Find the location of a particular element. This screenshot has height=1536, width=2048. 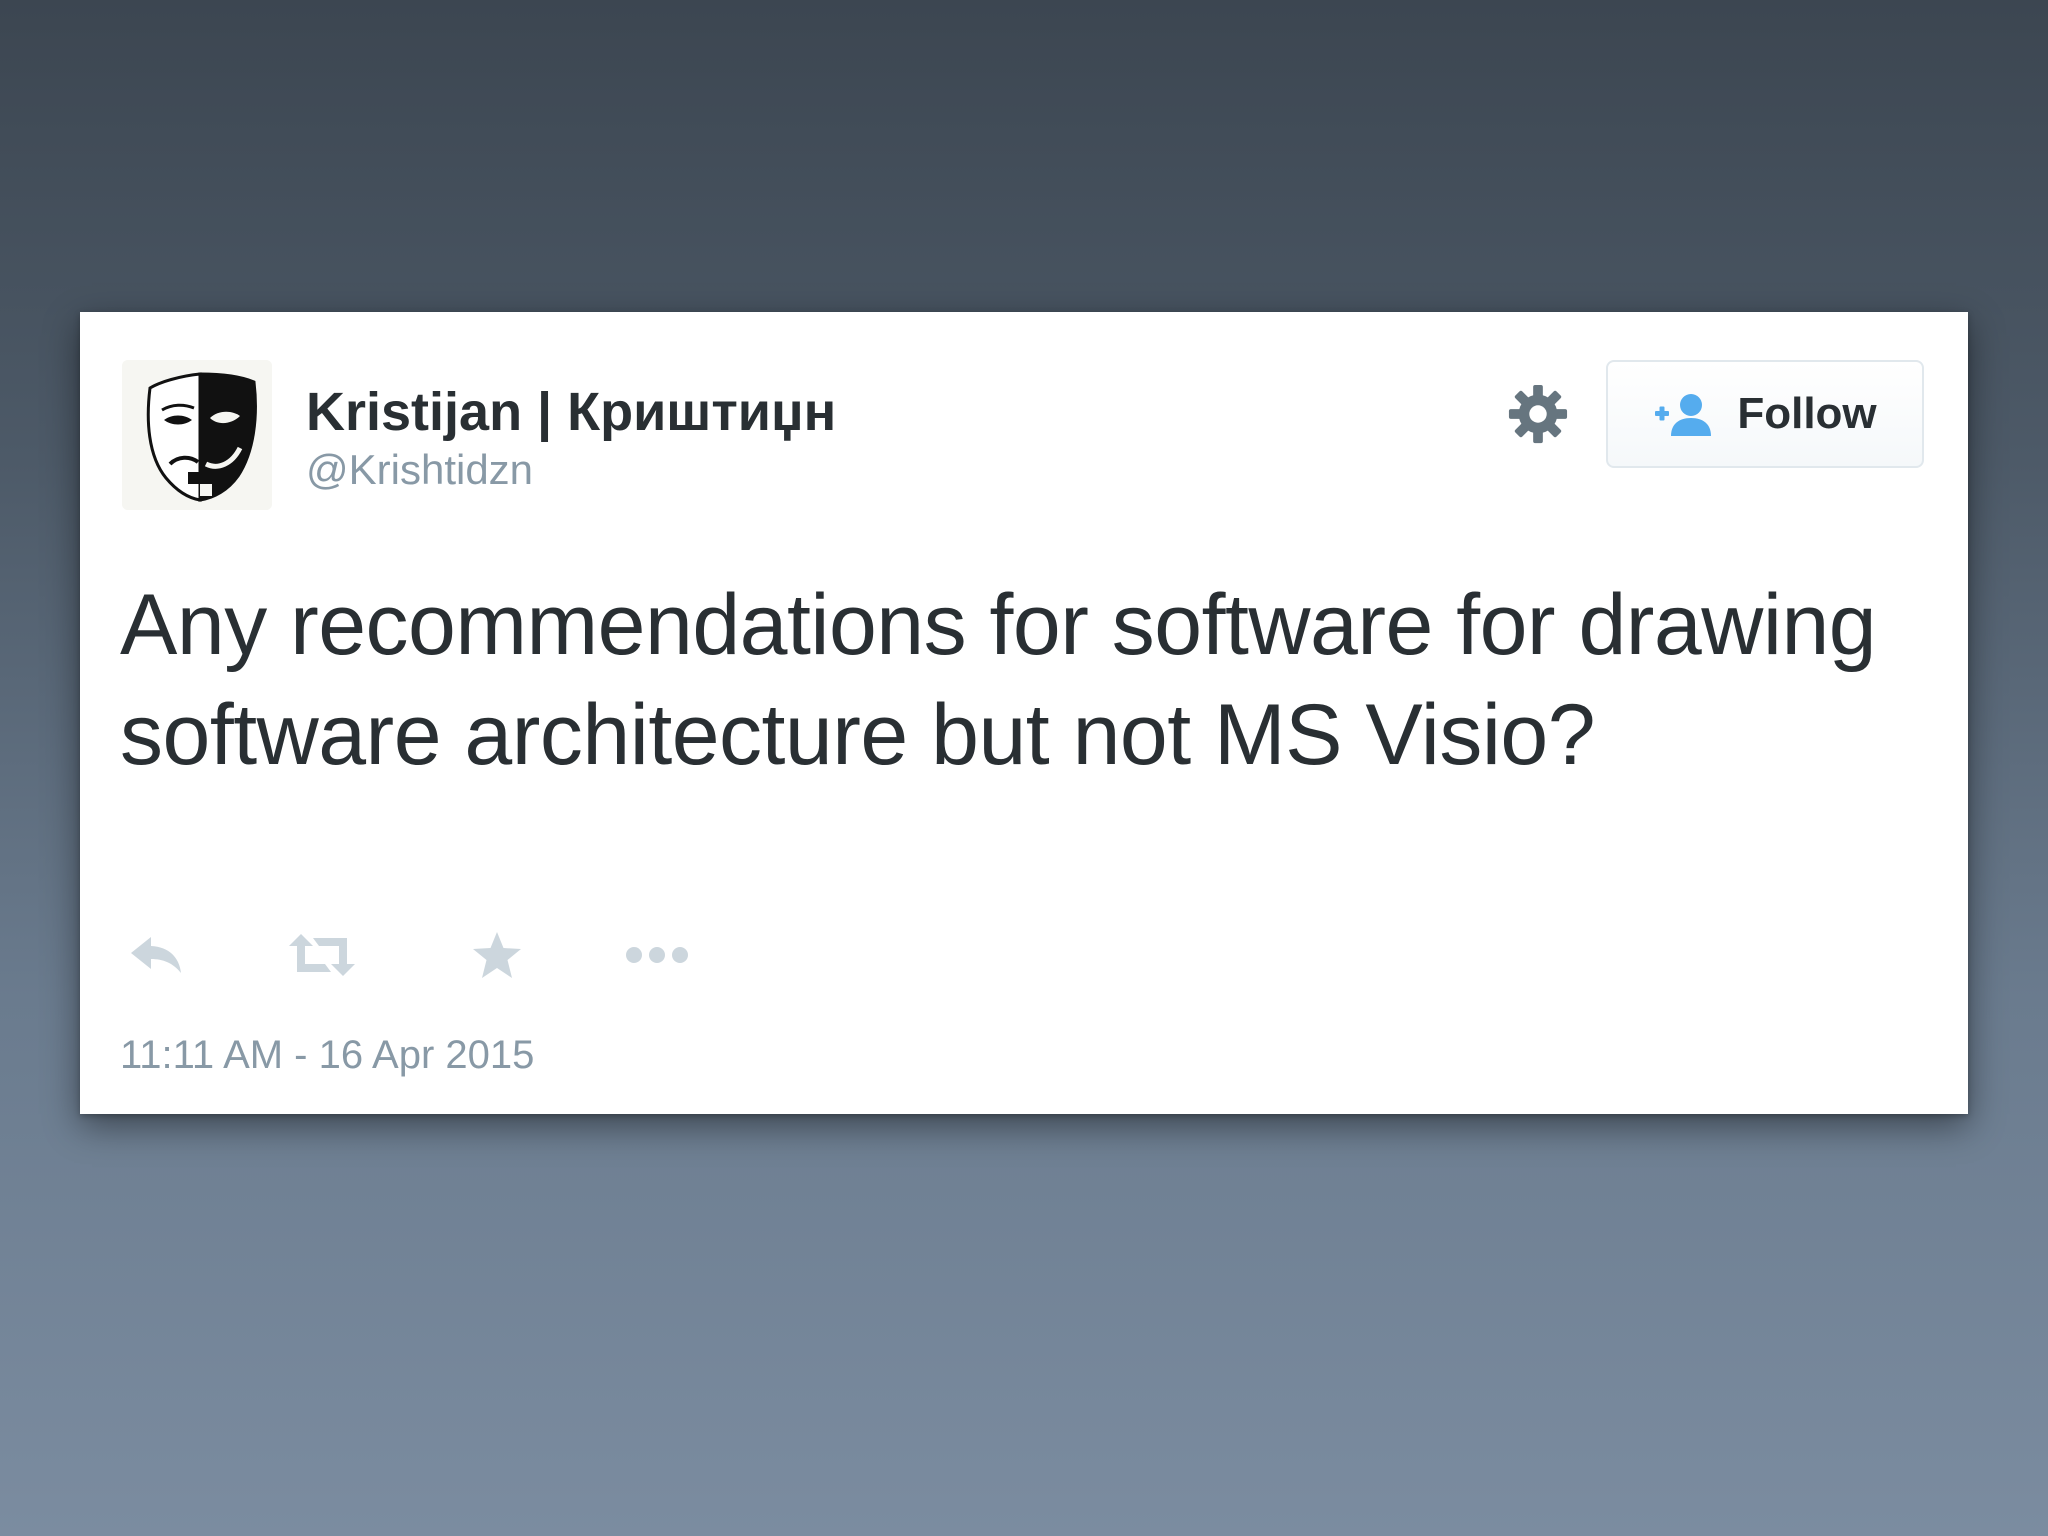

retweet-button is located at coordinates (322, 955).